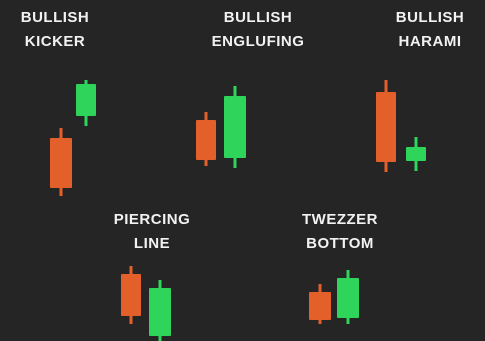 The height and width of the screenshot is (341, 485). I want to click on piercing-line-label: PIERCING LINE, so click(152, 232).